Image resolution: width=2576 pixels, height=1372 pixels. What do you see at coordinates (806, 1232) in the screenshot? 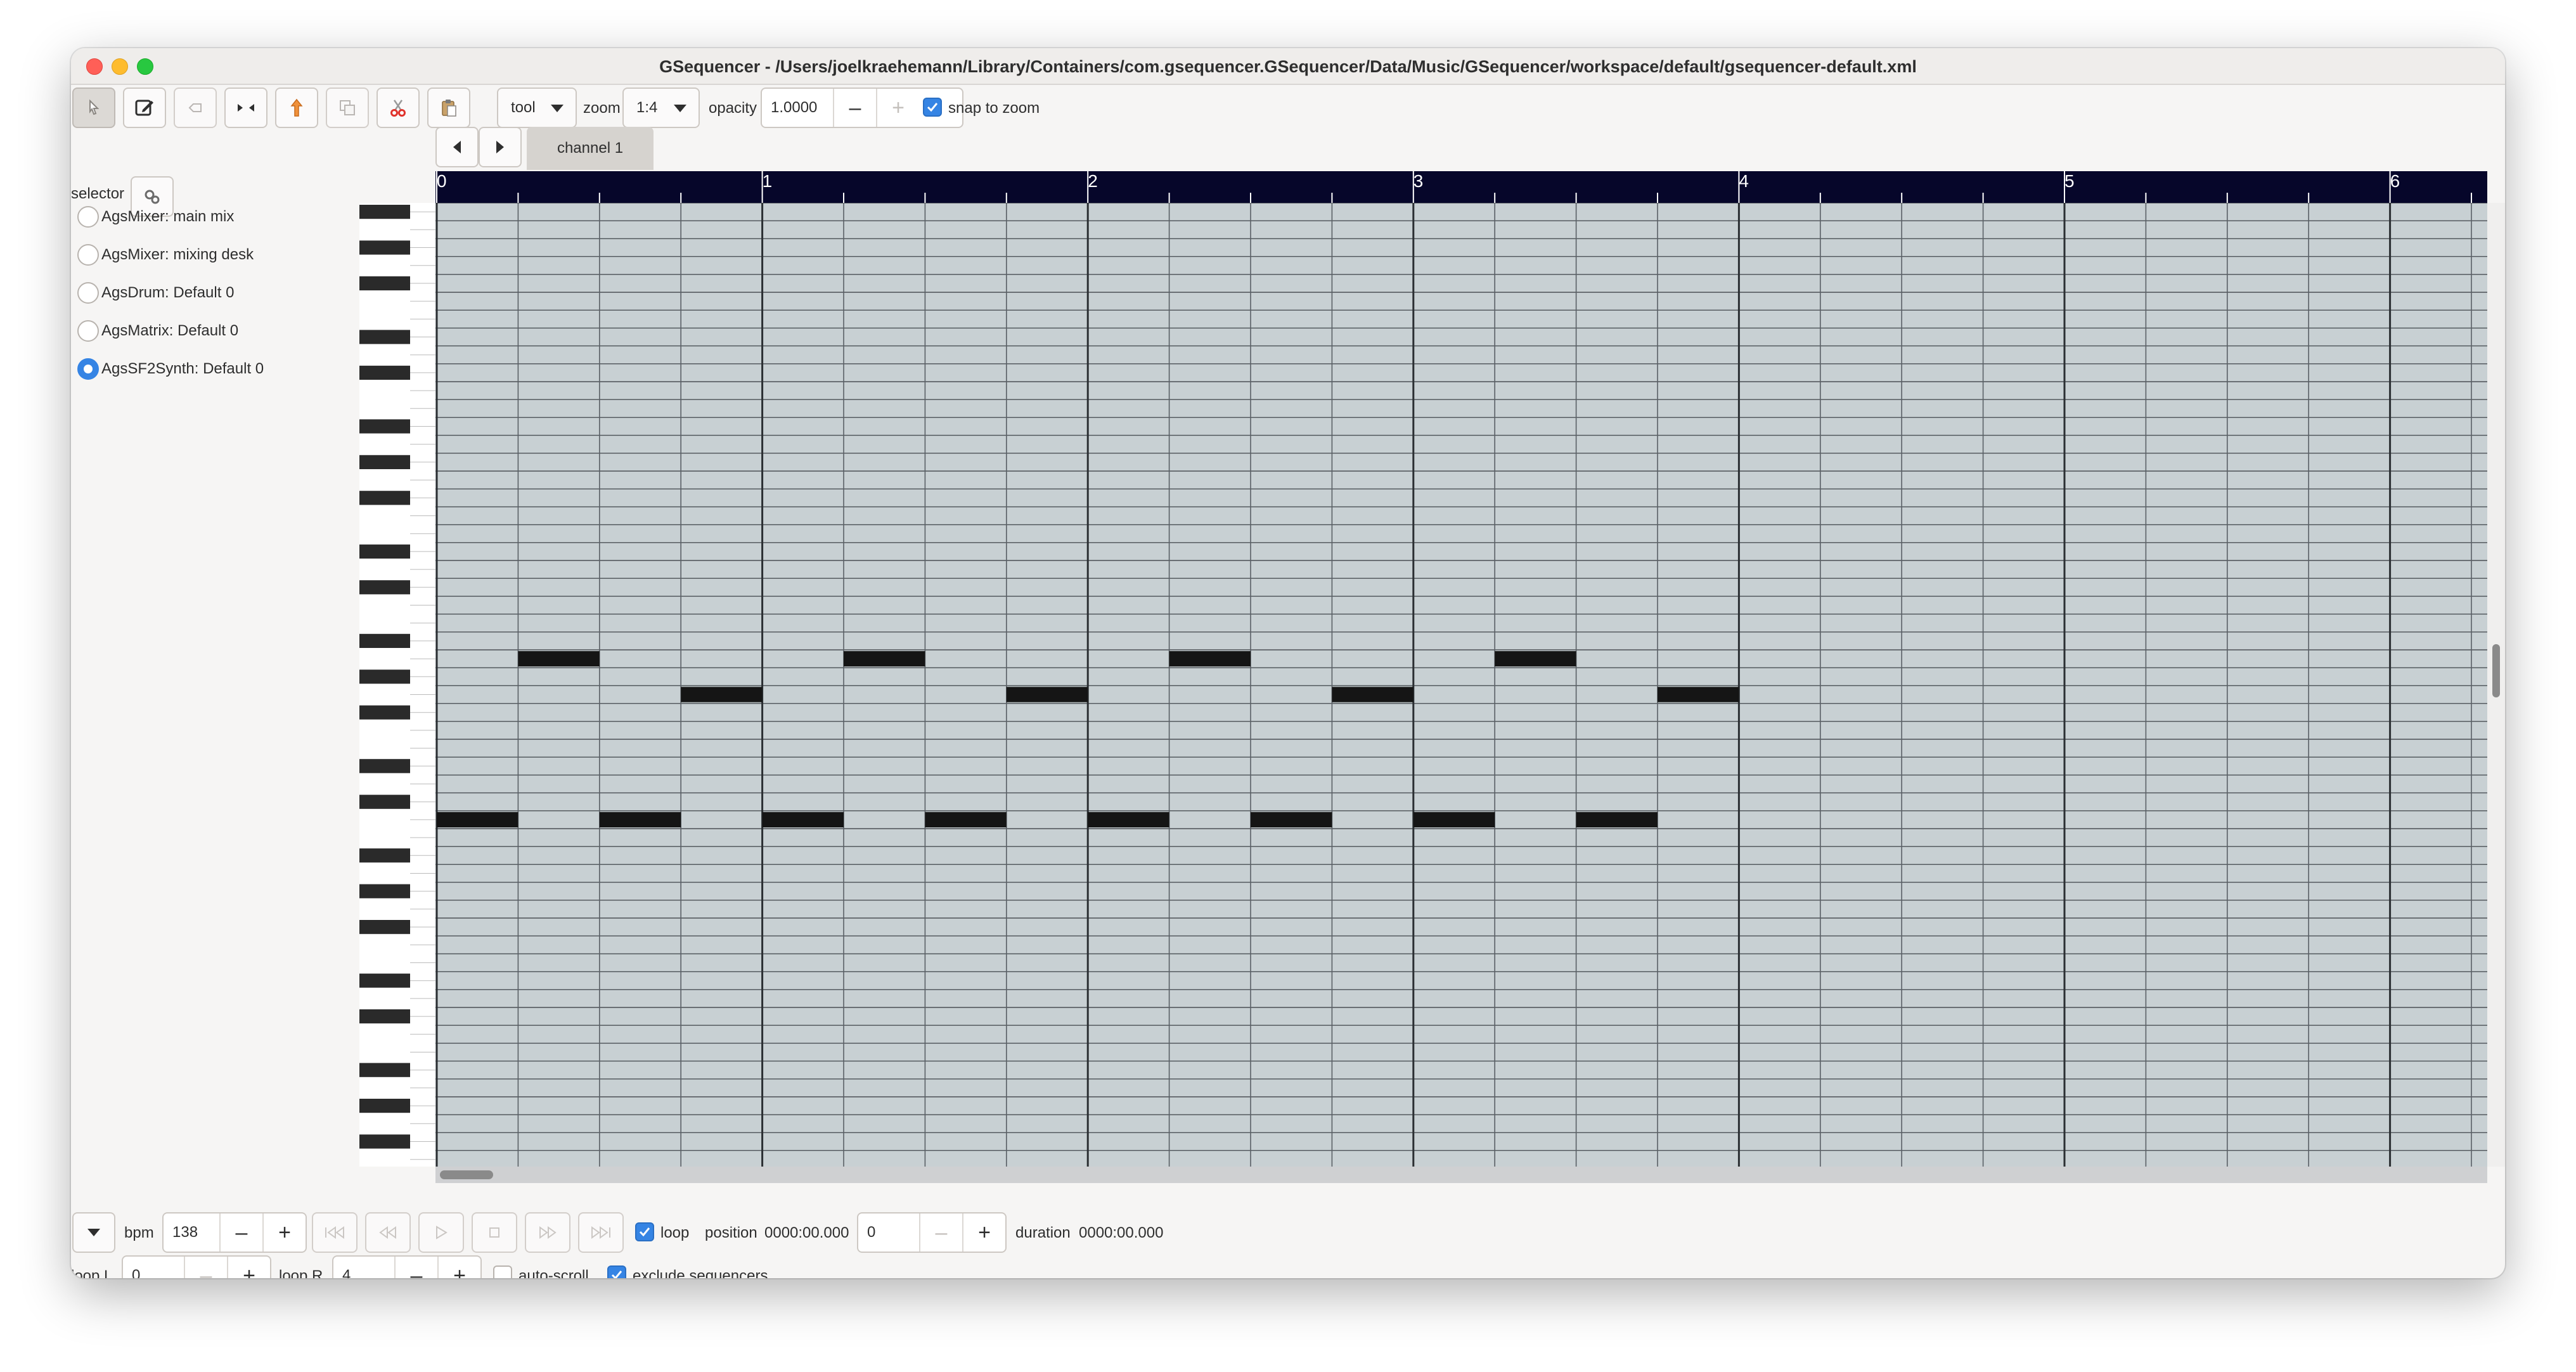
I see `position-time: 0000:00.000` at bounding box center [806, 1232].